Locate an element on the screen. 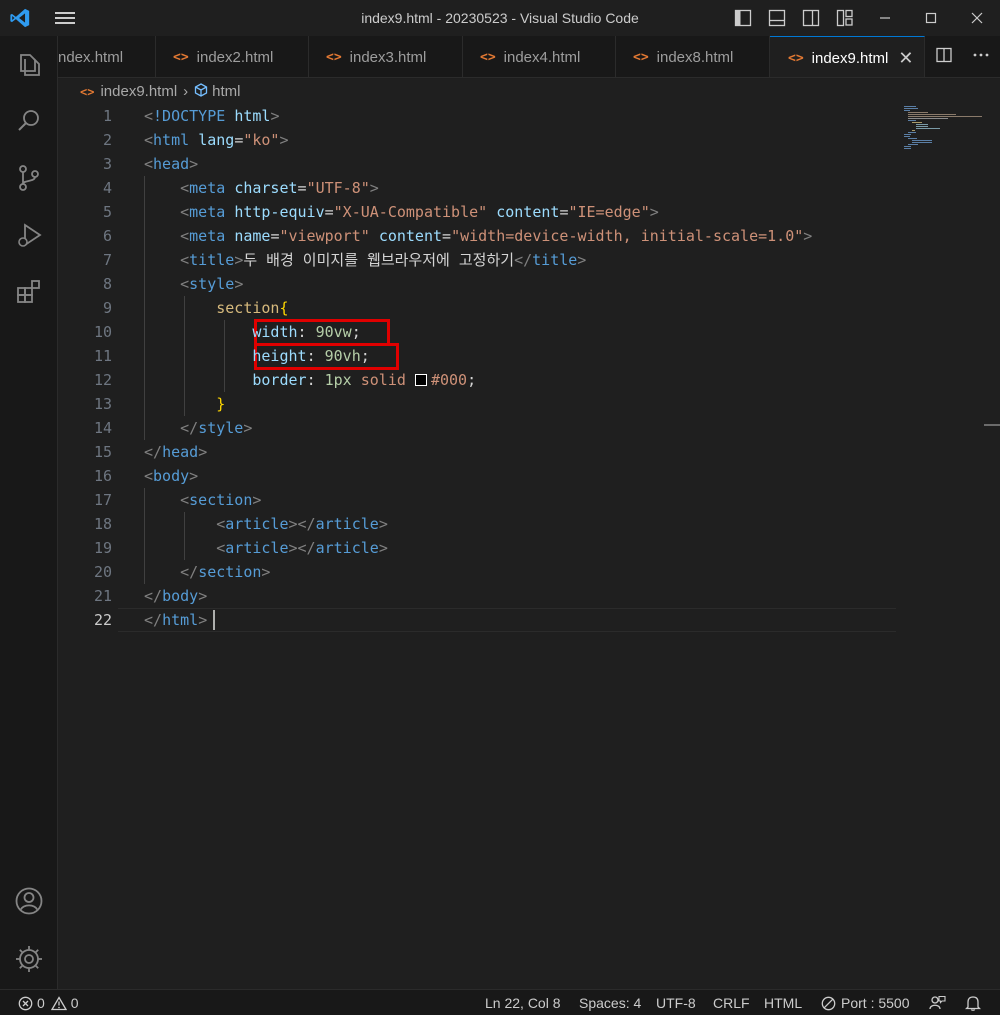  code-line: <meta charset="UTF-8"> is located at coordinates (261, 188).